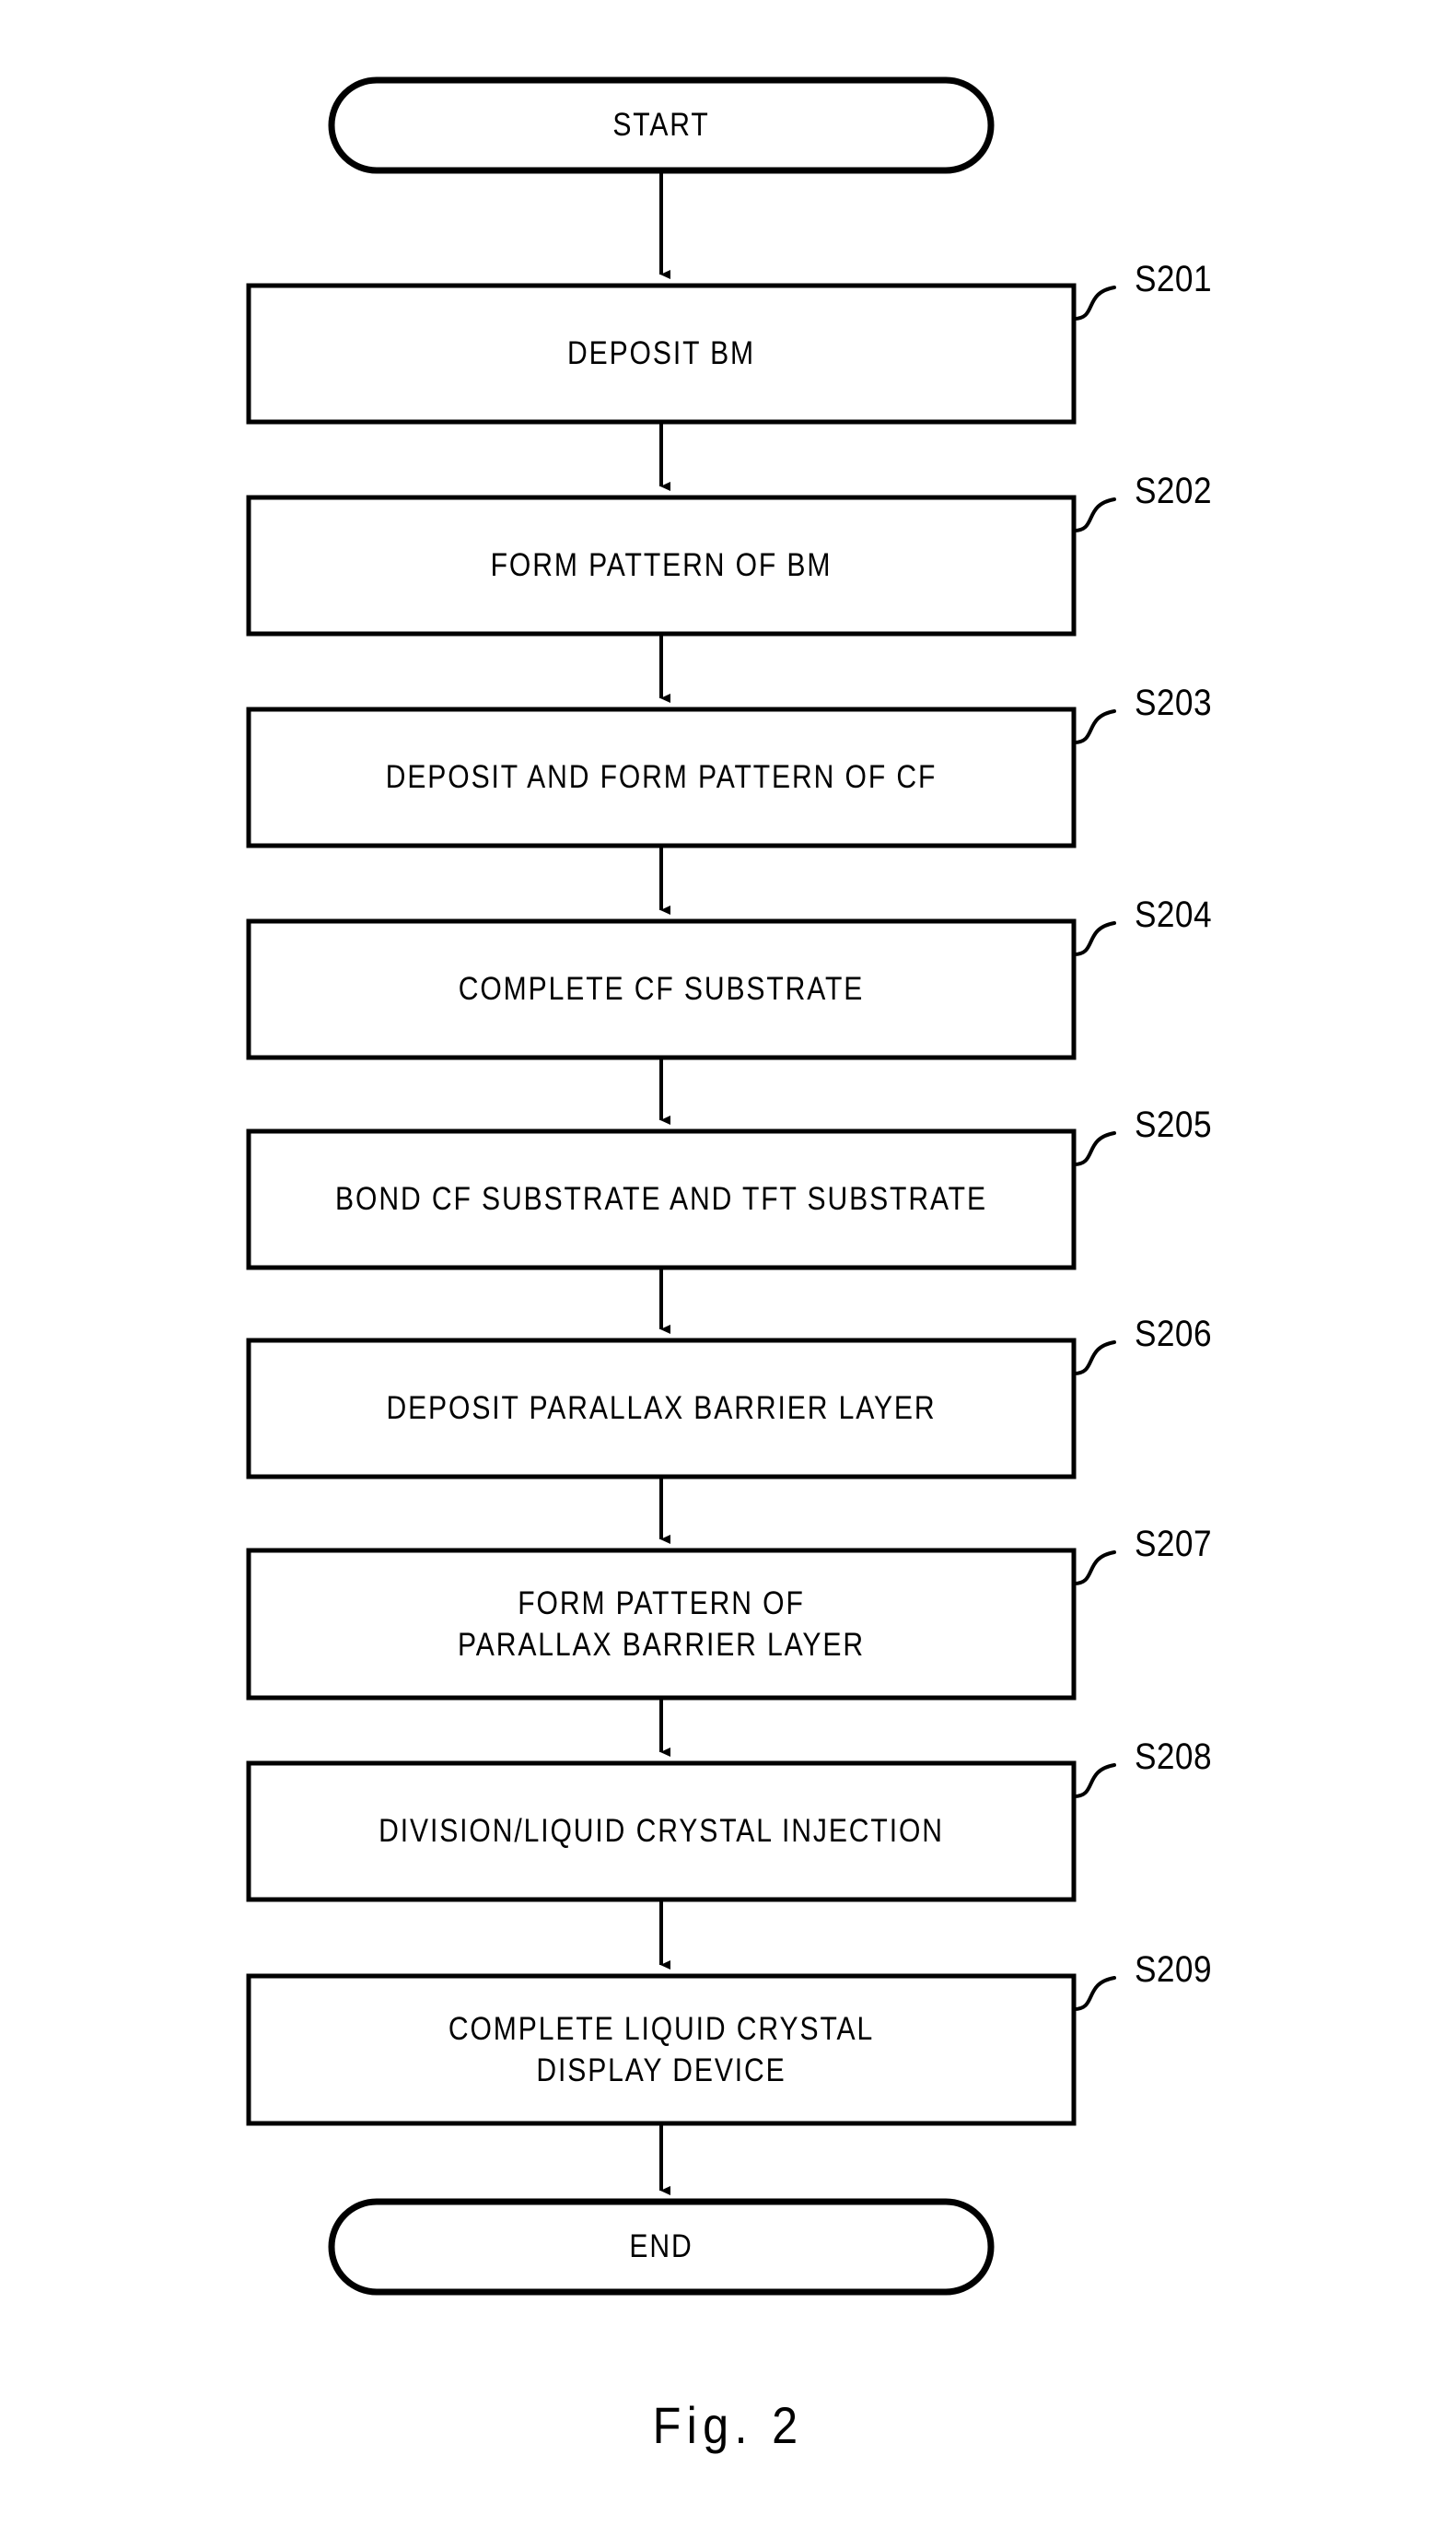 The image size is (1456, 2537). I want to click on leader-line-S209, so click(1094, 1993).